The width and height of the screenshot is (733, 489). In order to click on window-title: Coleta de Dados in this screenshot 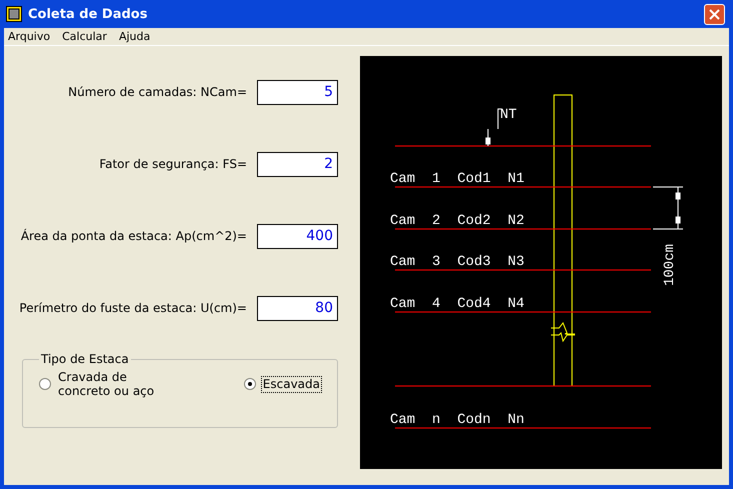, I will do `click(88, 14)`.